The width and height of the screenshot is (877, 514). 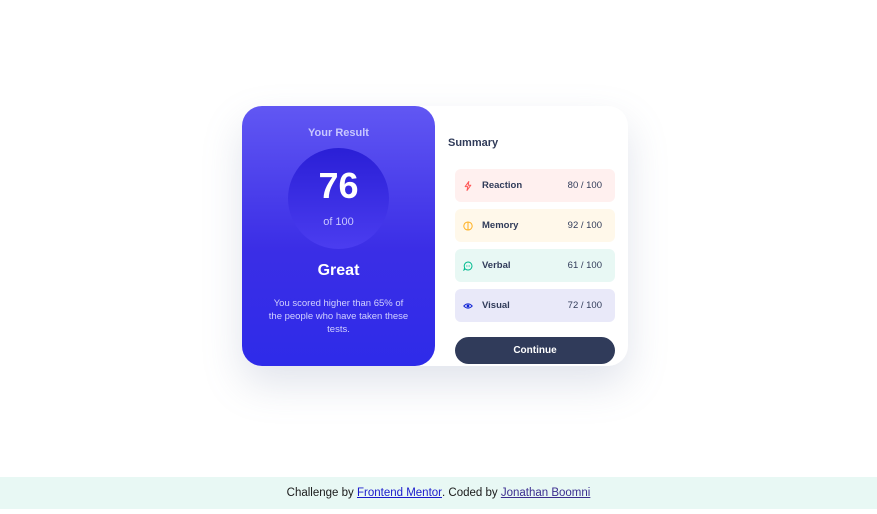 What do you see at coordinates (502, 185) in the screenshot?
I see `summary-item-label: Reaction` at bounding box center [502, 185].